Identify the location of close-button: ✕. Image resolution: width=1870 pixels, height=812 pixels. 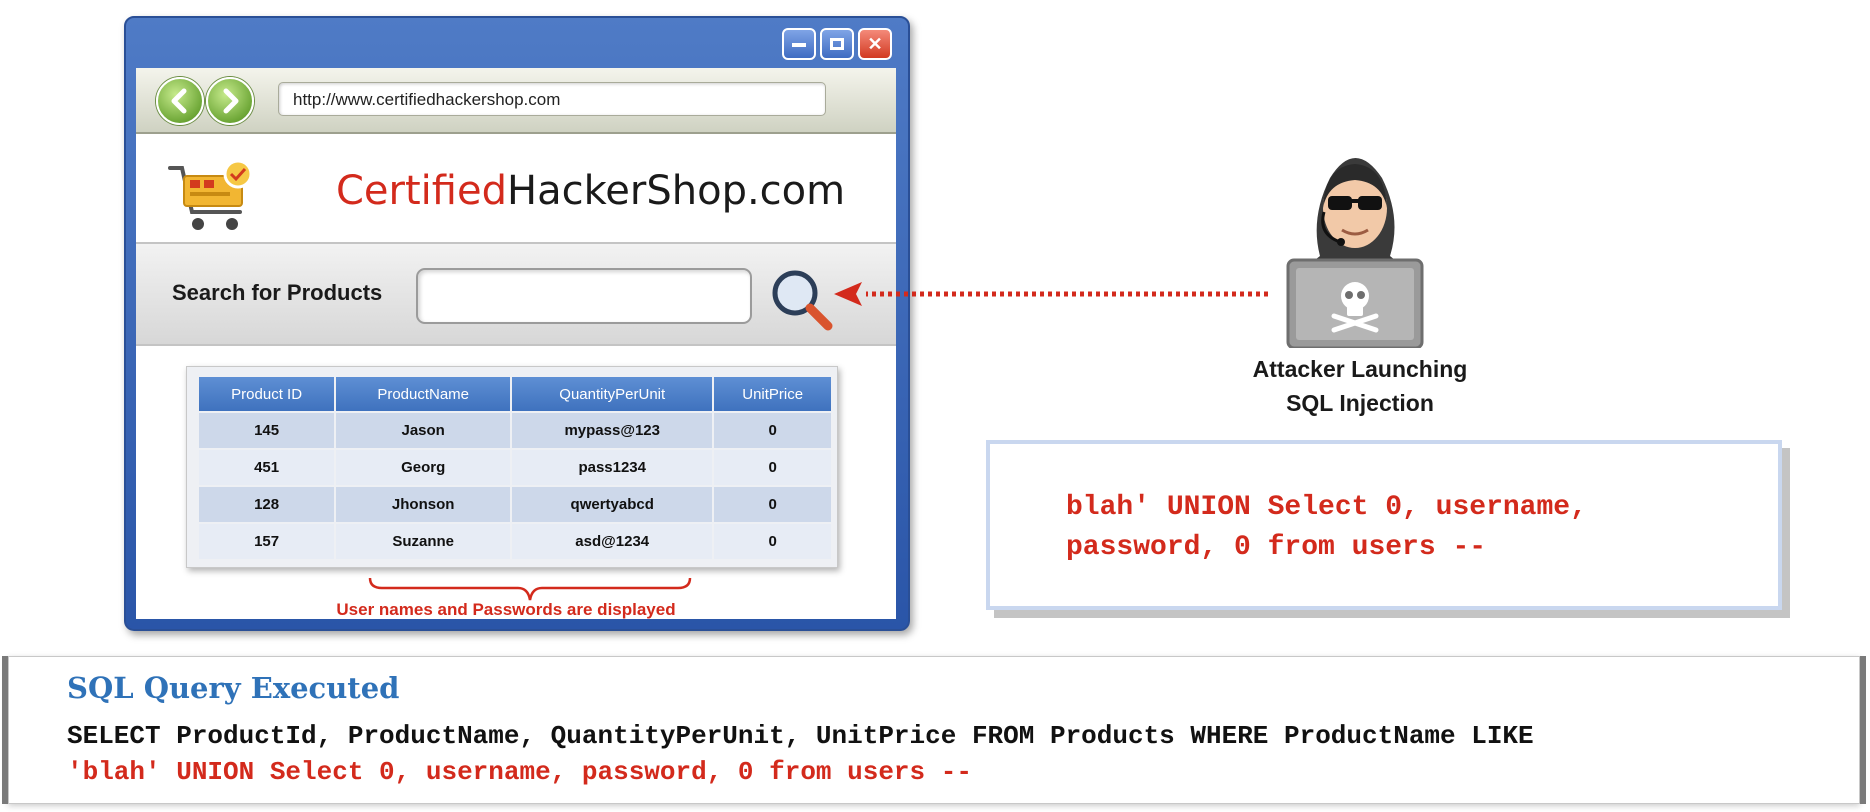
(875, 44).